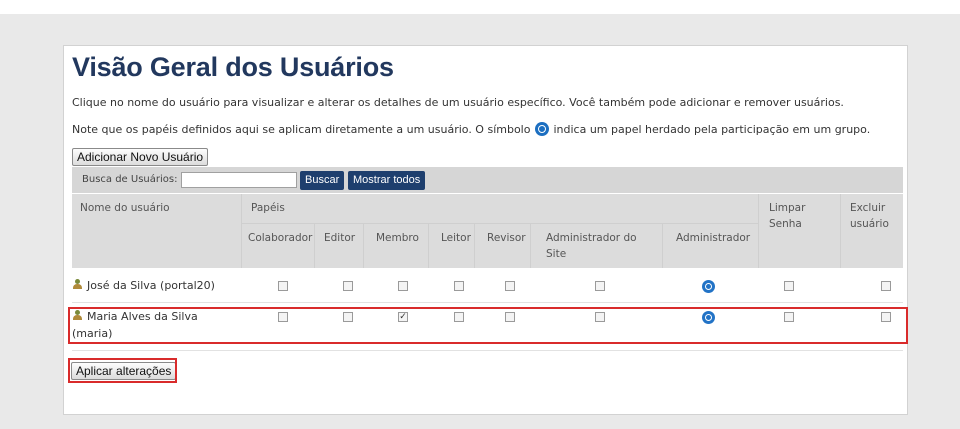 Image resolution: width=960 pixels, height=429 pixels. Describe the element at coordinates (500, 223) in the screenshot. I see `roles-divider` at that location.